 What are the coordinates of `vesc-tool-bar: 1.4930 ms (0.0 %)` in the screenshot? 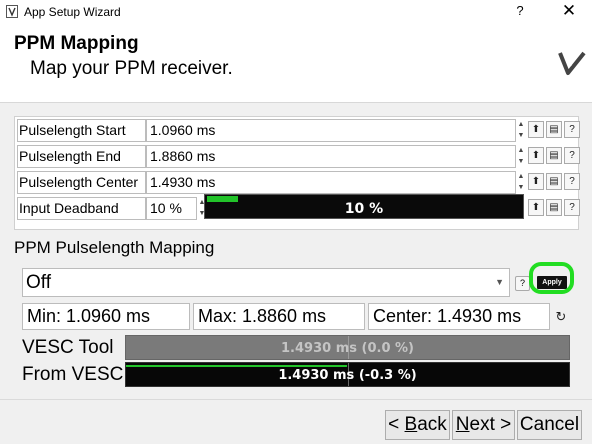 It's located at (347, 347).